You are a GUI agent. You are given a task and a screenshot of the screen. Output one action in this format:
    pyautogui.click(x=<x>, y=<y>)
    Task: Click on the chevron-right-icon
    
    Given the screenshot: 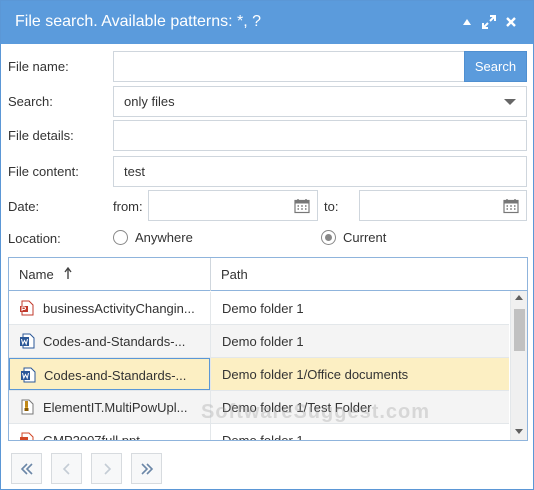 What is the action you would take?
    pyautogui.click(x=107, y=468)
    